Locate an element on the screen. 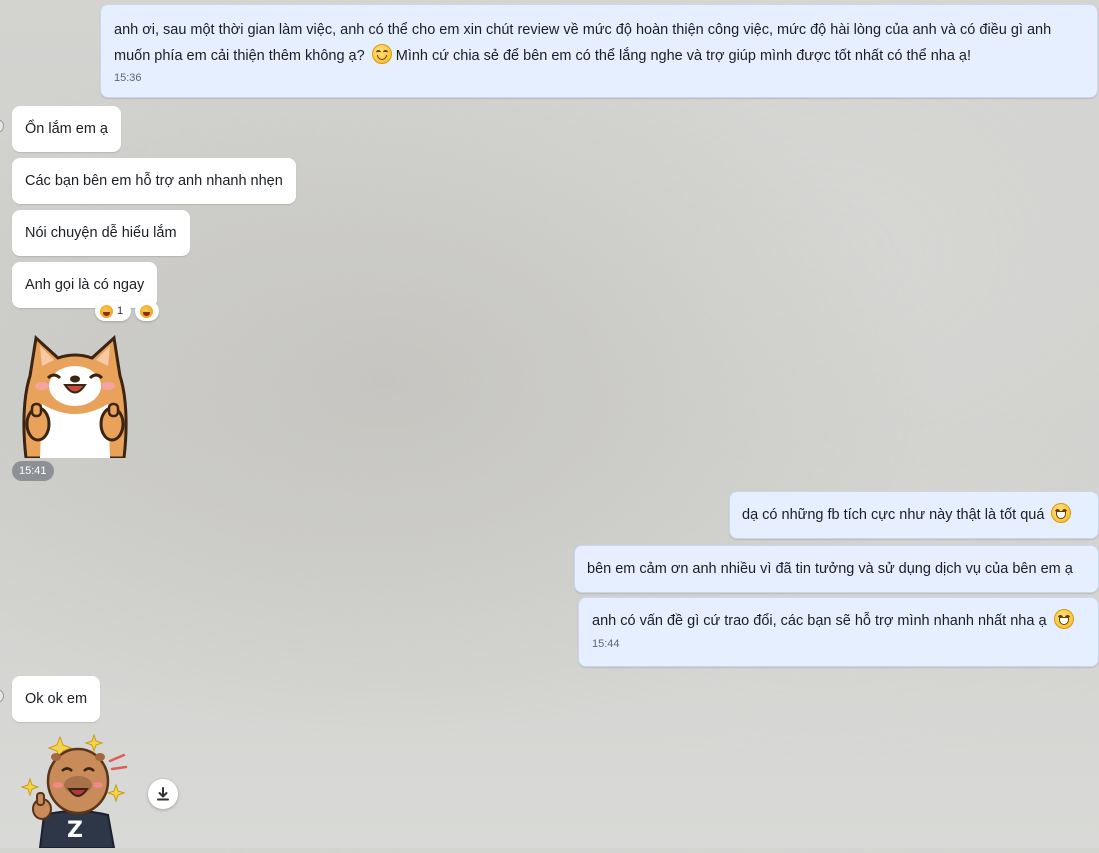  reaction-count: 1 is located at coordinates (120, 311).